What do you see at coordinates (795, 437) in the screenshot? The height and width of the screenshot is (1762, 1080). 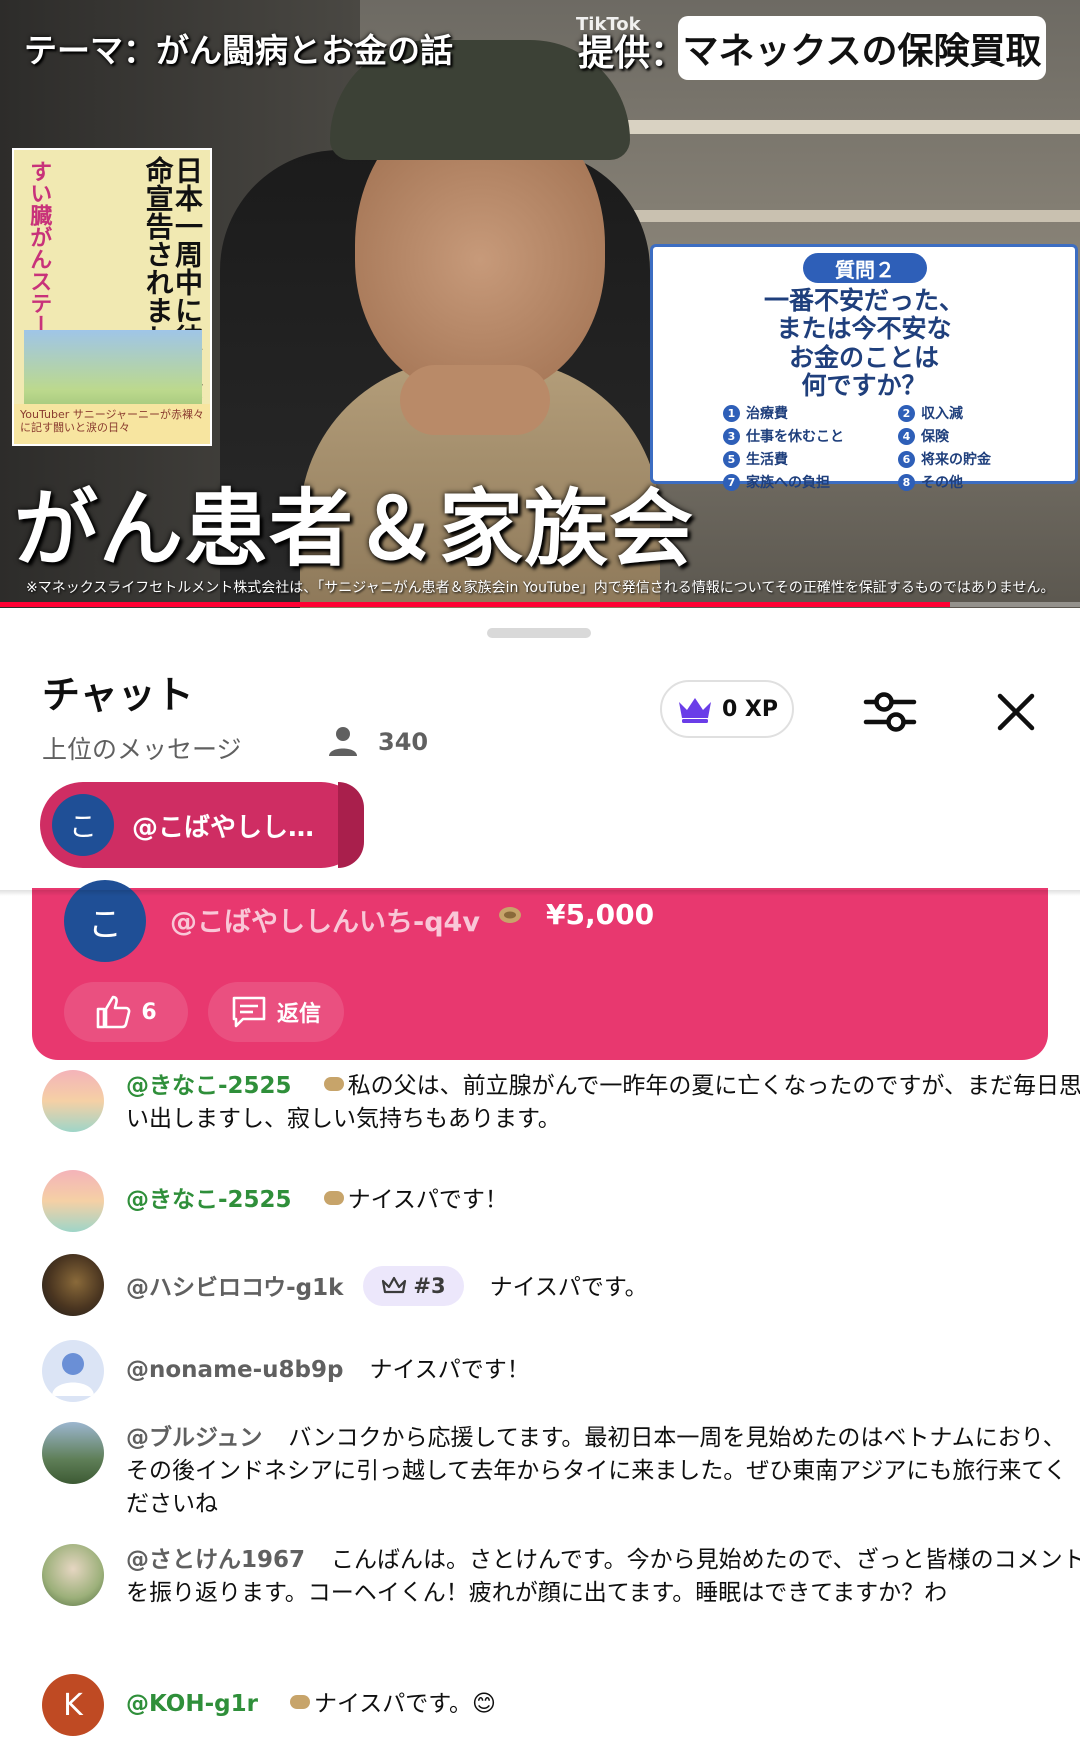 I see `quiz-option-label: 仕事を休むこと` at bounding box center [795, 437].